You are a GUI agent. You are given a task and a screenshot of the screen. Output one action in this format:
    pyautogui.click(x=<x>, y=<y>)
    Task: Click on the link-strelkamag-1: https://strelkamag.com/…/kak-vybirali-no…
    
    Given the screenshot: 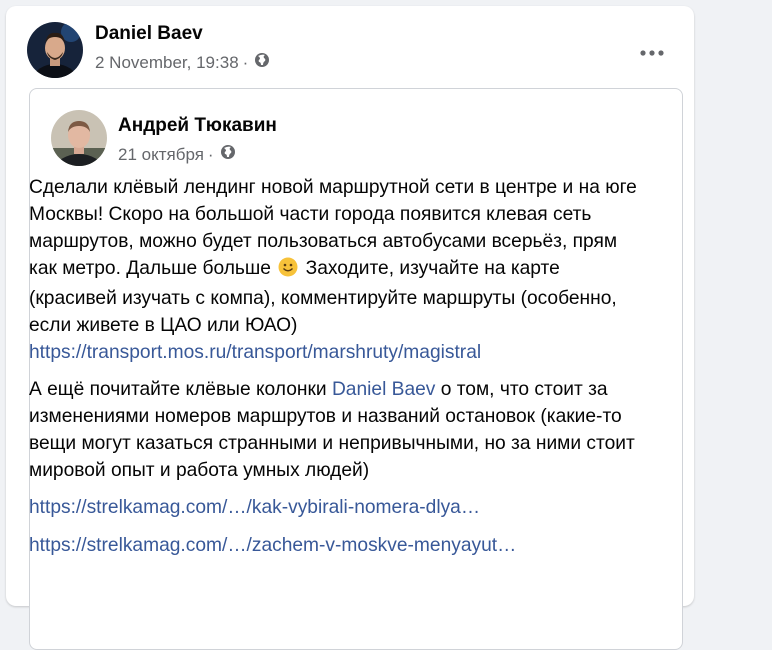 What is the action you would take?
    pyautogui.click(x=339, y=507)
    